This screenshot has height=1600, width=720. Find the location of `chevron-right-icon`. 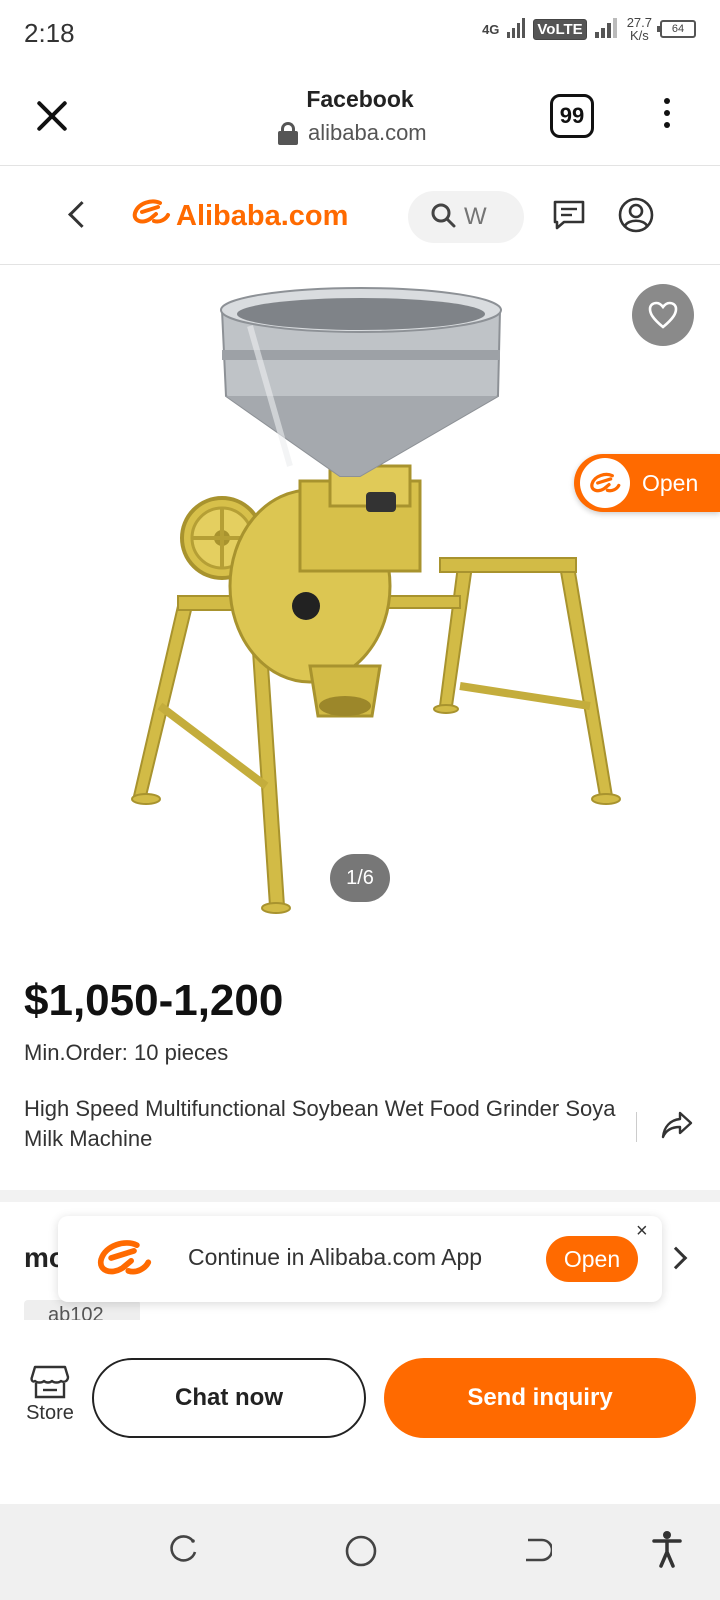

chevron-right-icon is located at coordinates (676, 1258).